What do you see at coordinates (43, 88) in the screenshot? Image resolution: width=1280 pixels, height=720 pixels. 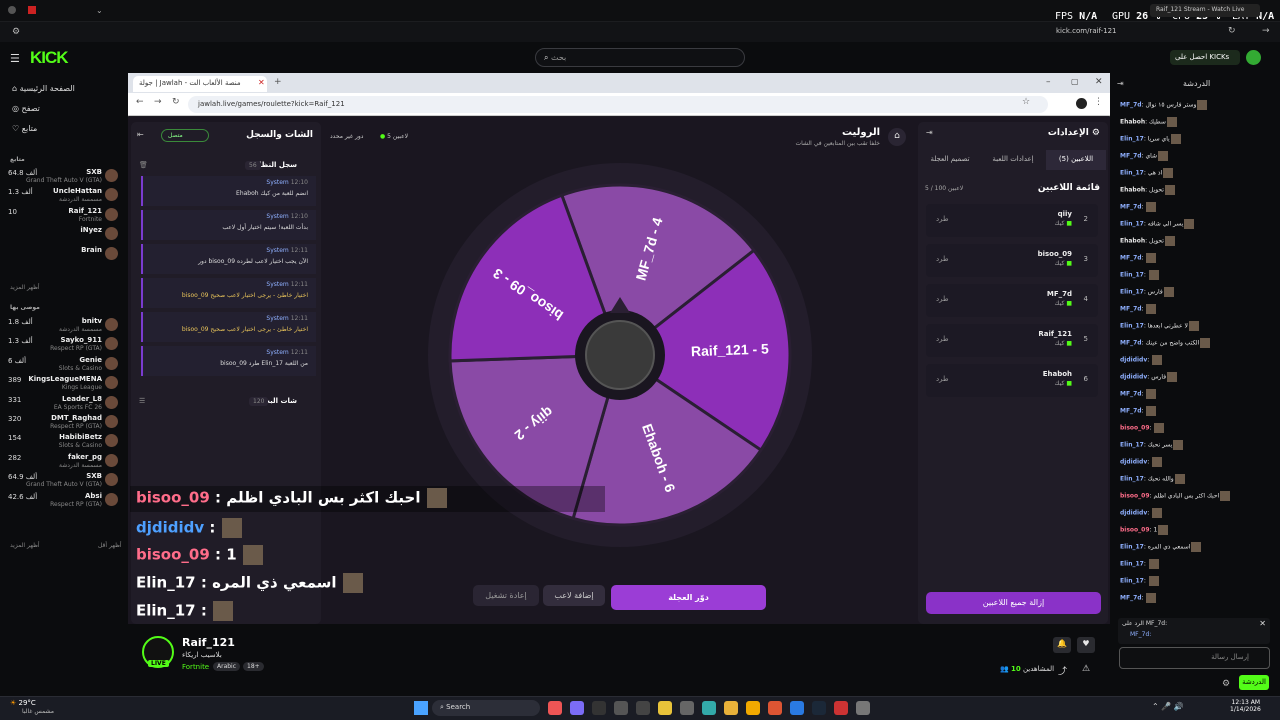 I see `nav-home: ⌂ الصفحة الرئيسية` at bounding box center [43, 88].